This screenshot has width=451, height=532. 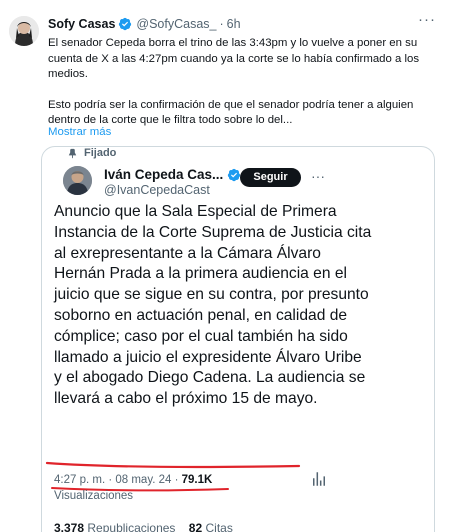 I want to click on analytics-icon, so click(x=319, y=479).